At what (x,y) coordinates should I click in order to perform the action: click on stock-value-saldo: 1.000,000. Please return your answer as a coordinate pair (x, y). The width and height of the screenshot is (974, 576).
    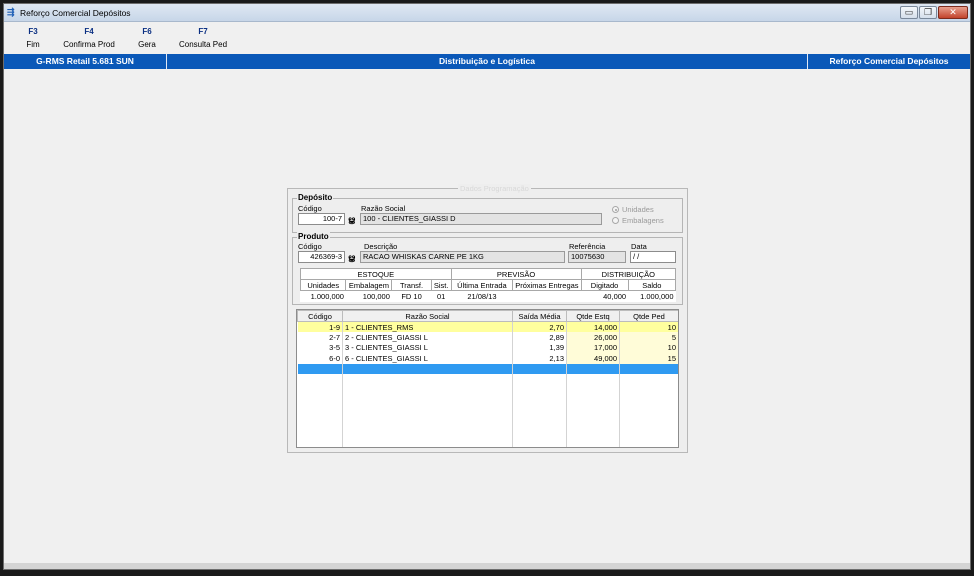
    Looking at the image, I should click on (657, 296).